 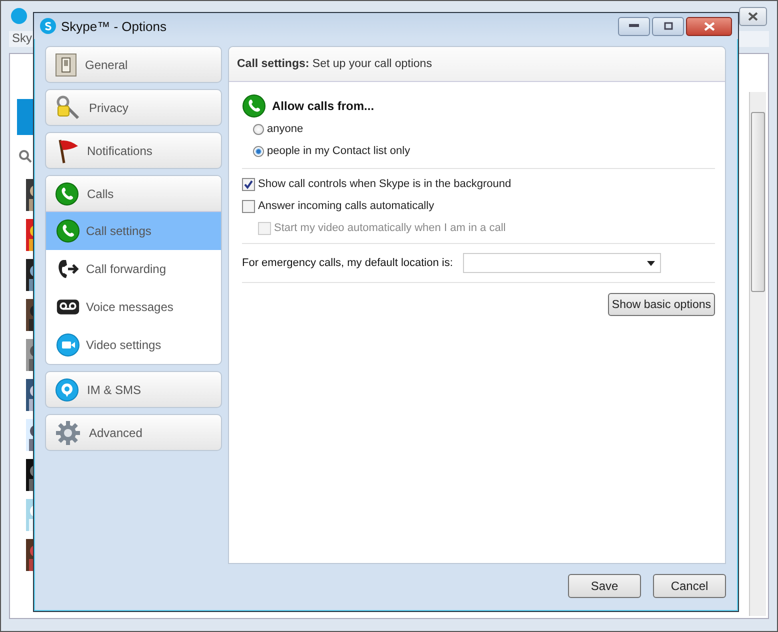 What do you see at coordinates (346, 206) in the screenshot?
I see `checkbox-label: Answer incoming calls automatically` at bounding box center [346, 206].